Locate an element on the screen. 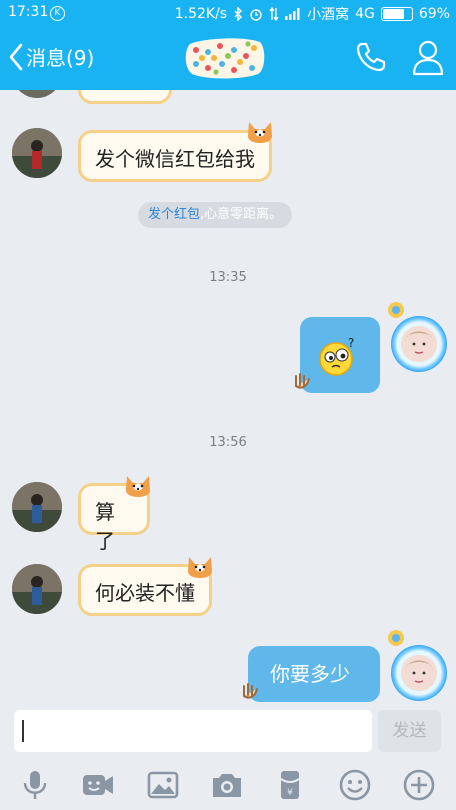 Image resolution: width=456 pixels, height=810 pixels. message-input is located at coordinates (193, 731).